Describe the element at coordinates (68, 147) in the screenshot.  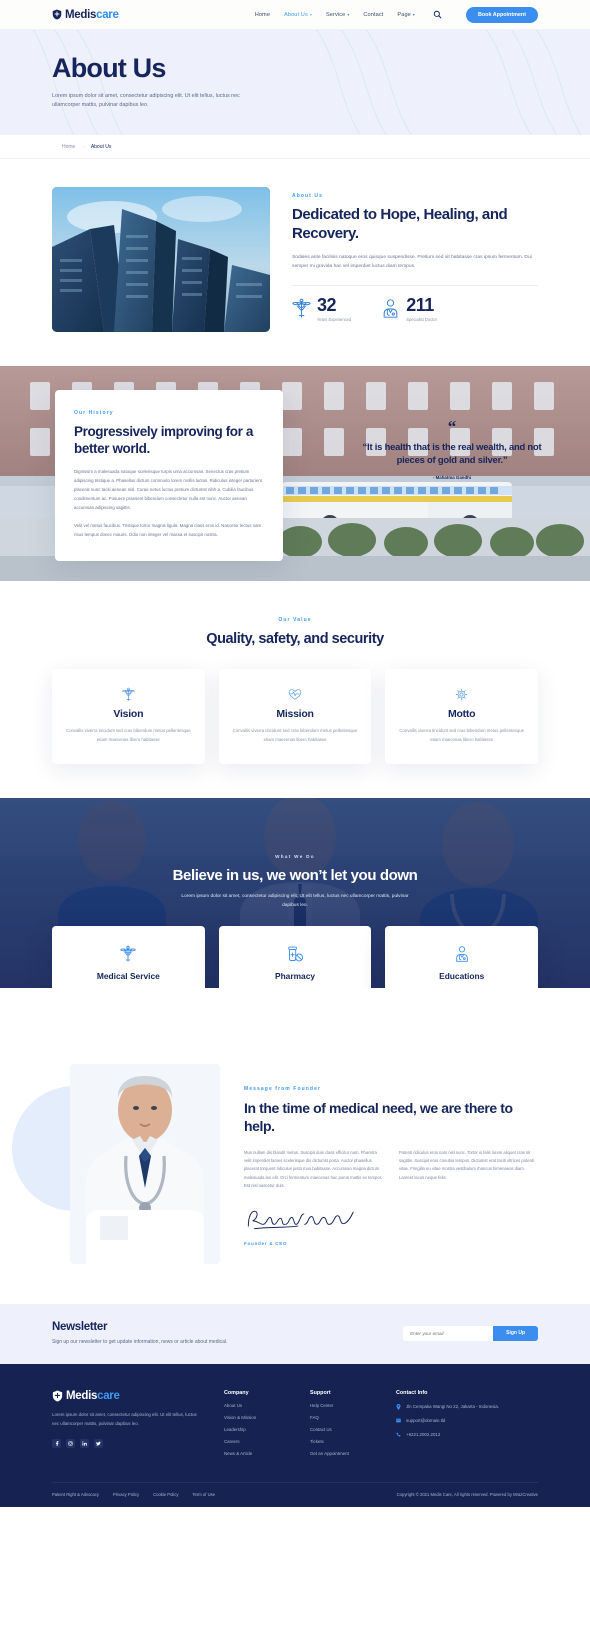
I see `breadcrumb-home: Home` at that location.